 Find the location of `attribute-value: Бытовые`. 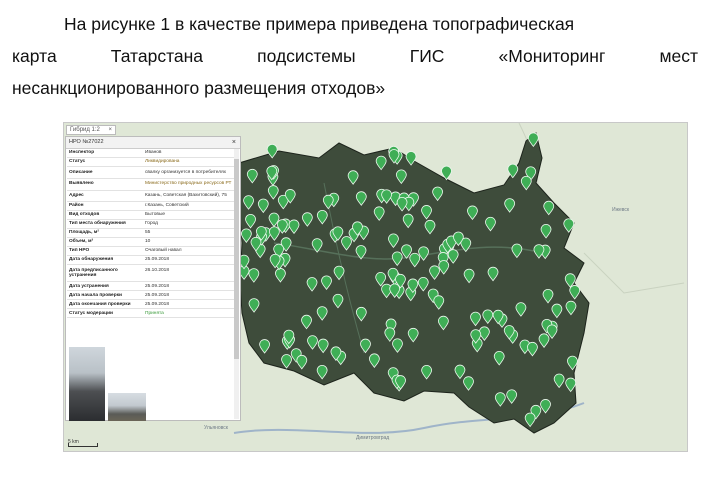

attribute-value: Бытовые is located at coordinates (189, 215).